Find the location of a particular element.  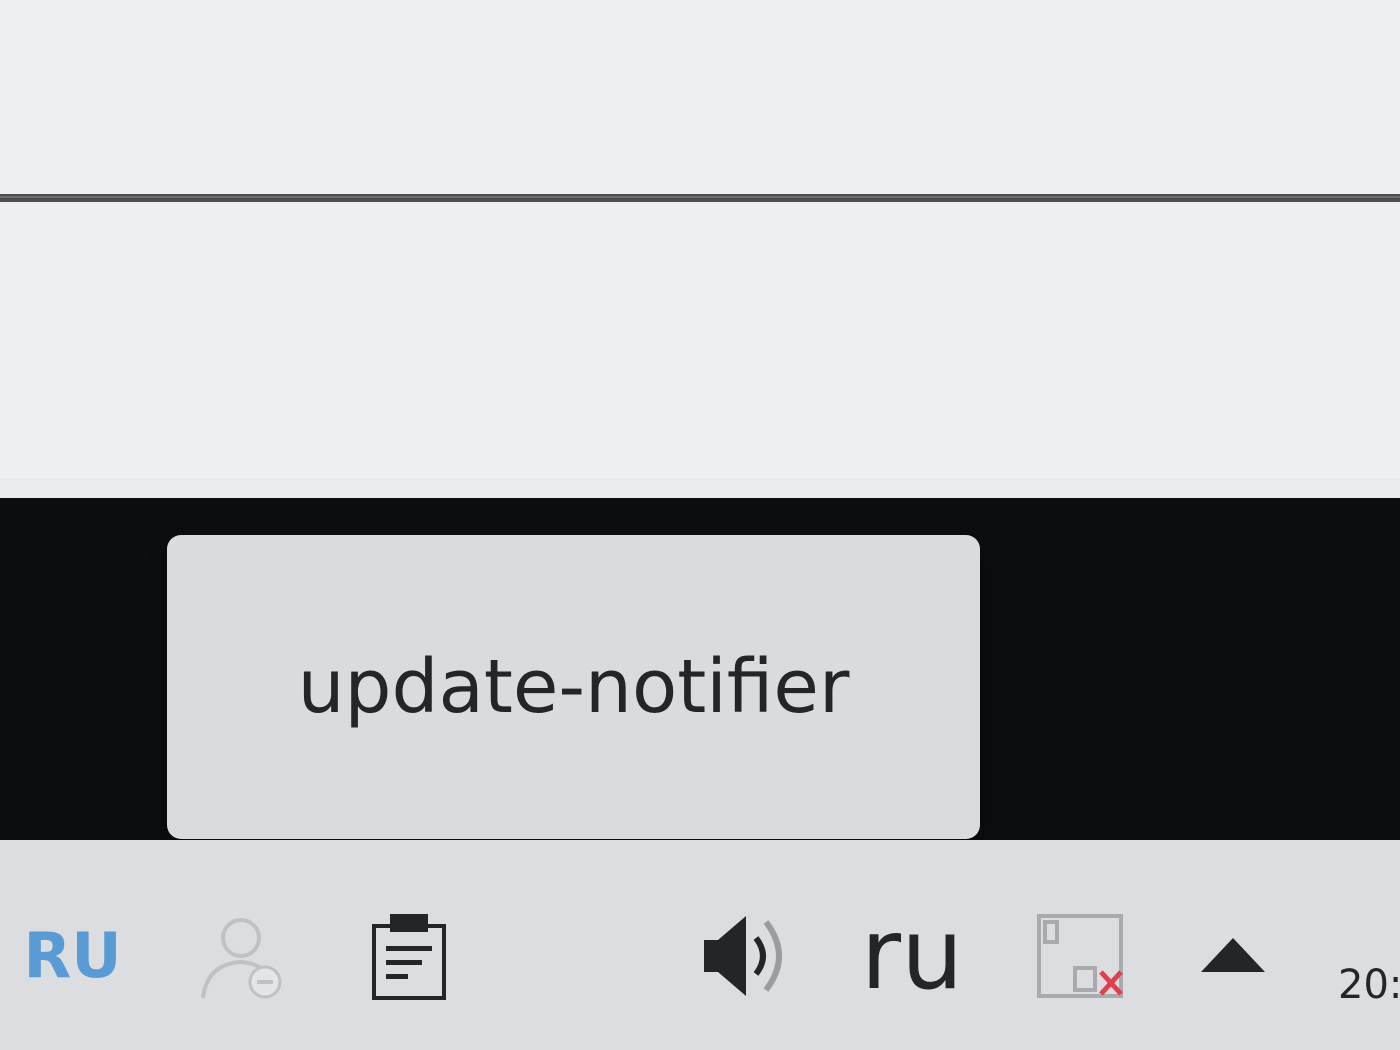

tooltip-text: update-notifier is located at coordinates (573, 687).